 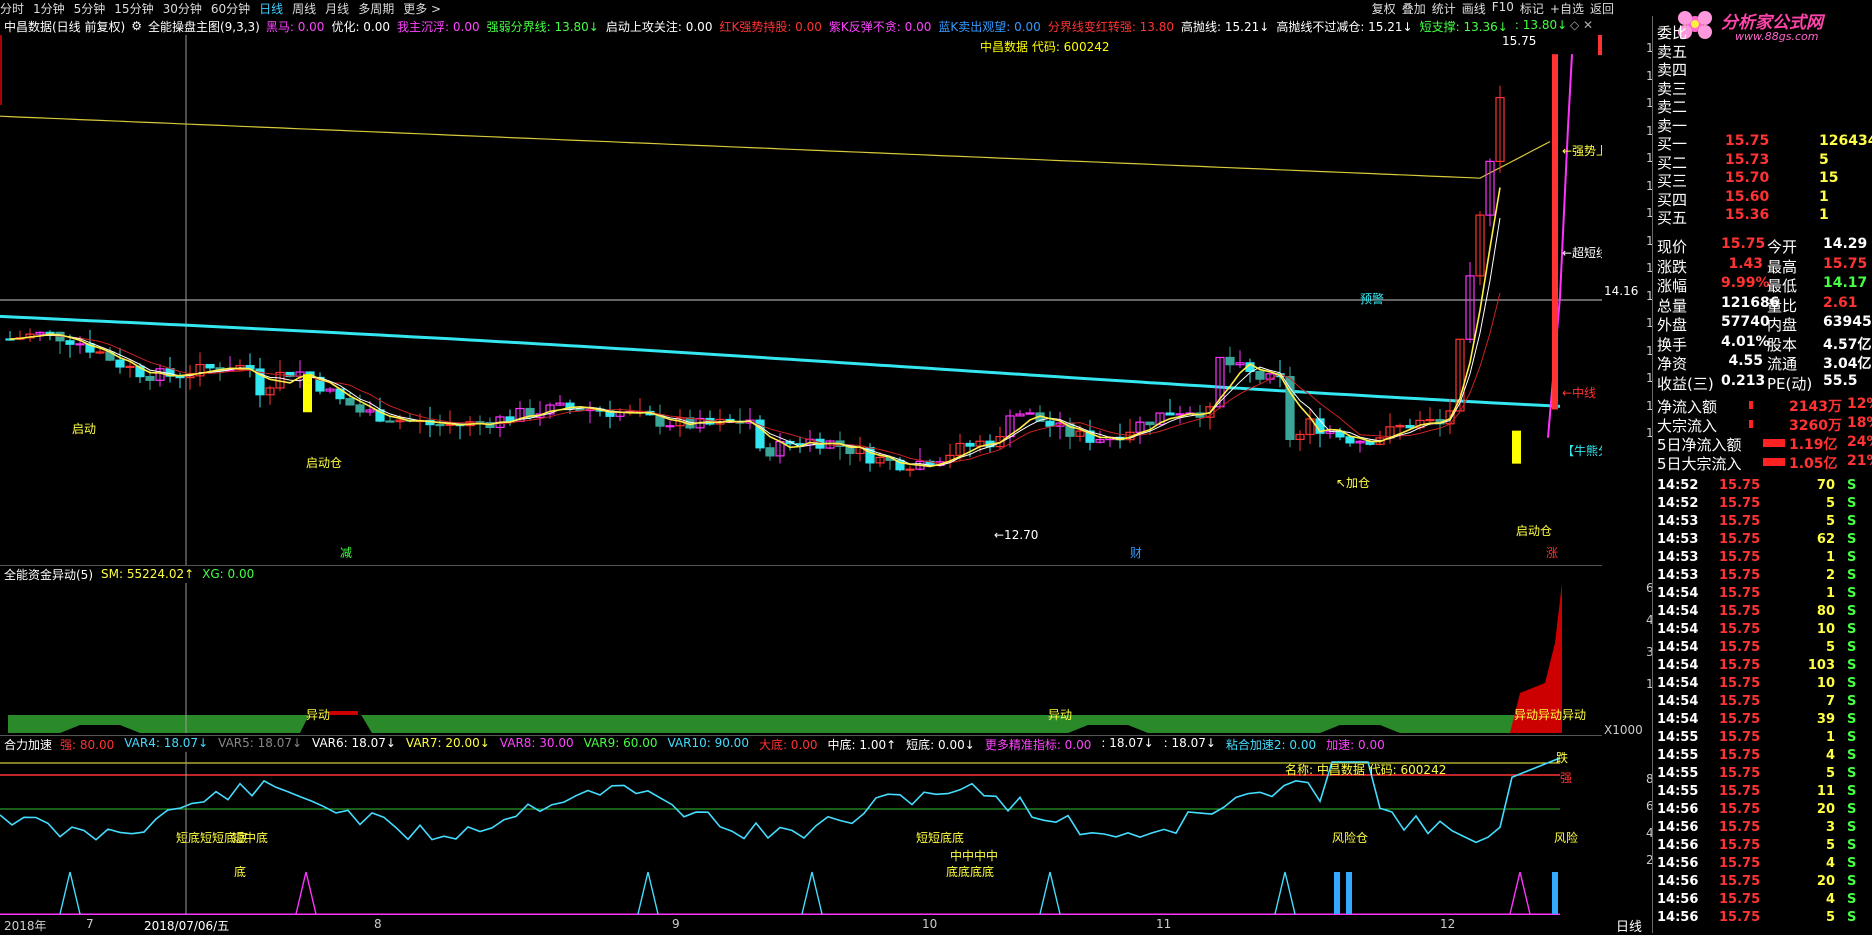 I want to click on indicator-value: 短支撑: 13.36↓, so click(x=1463, y=26).